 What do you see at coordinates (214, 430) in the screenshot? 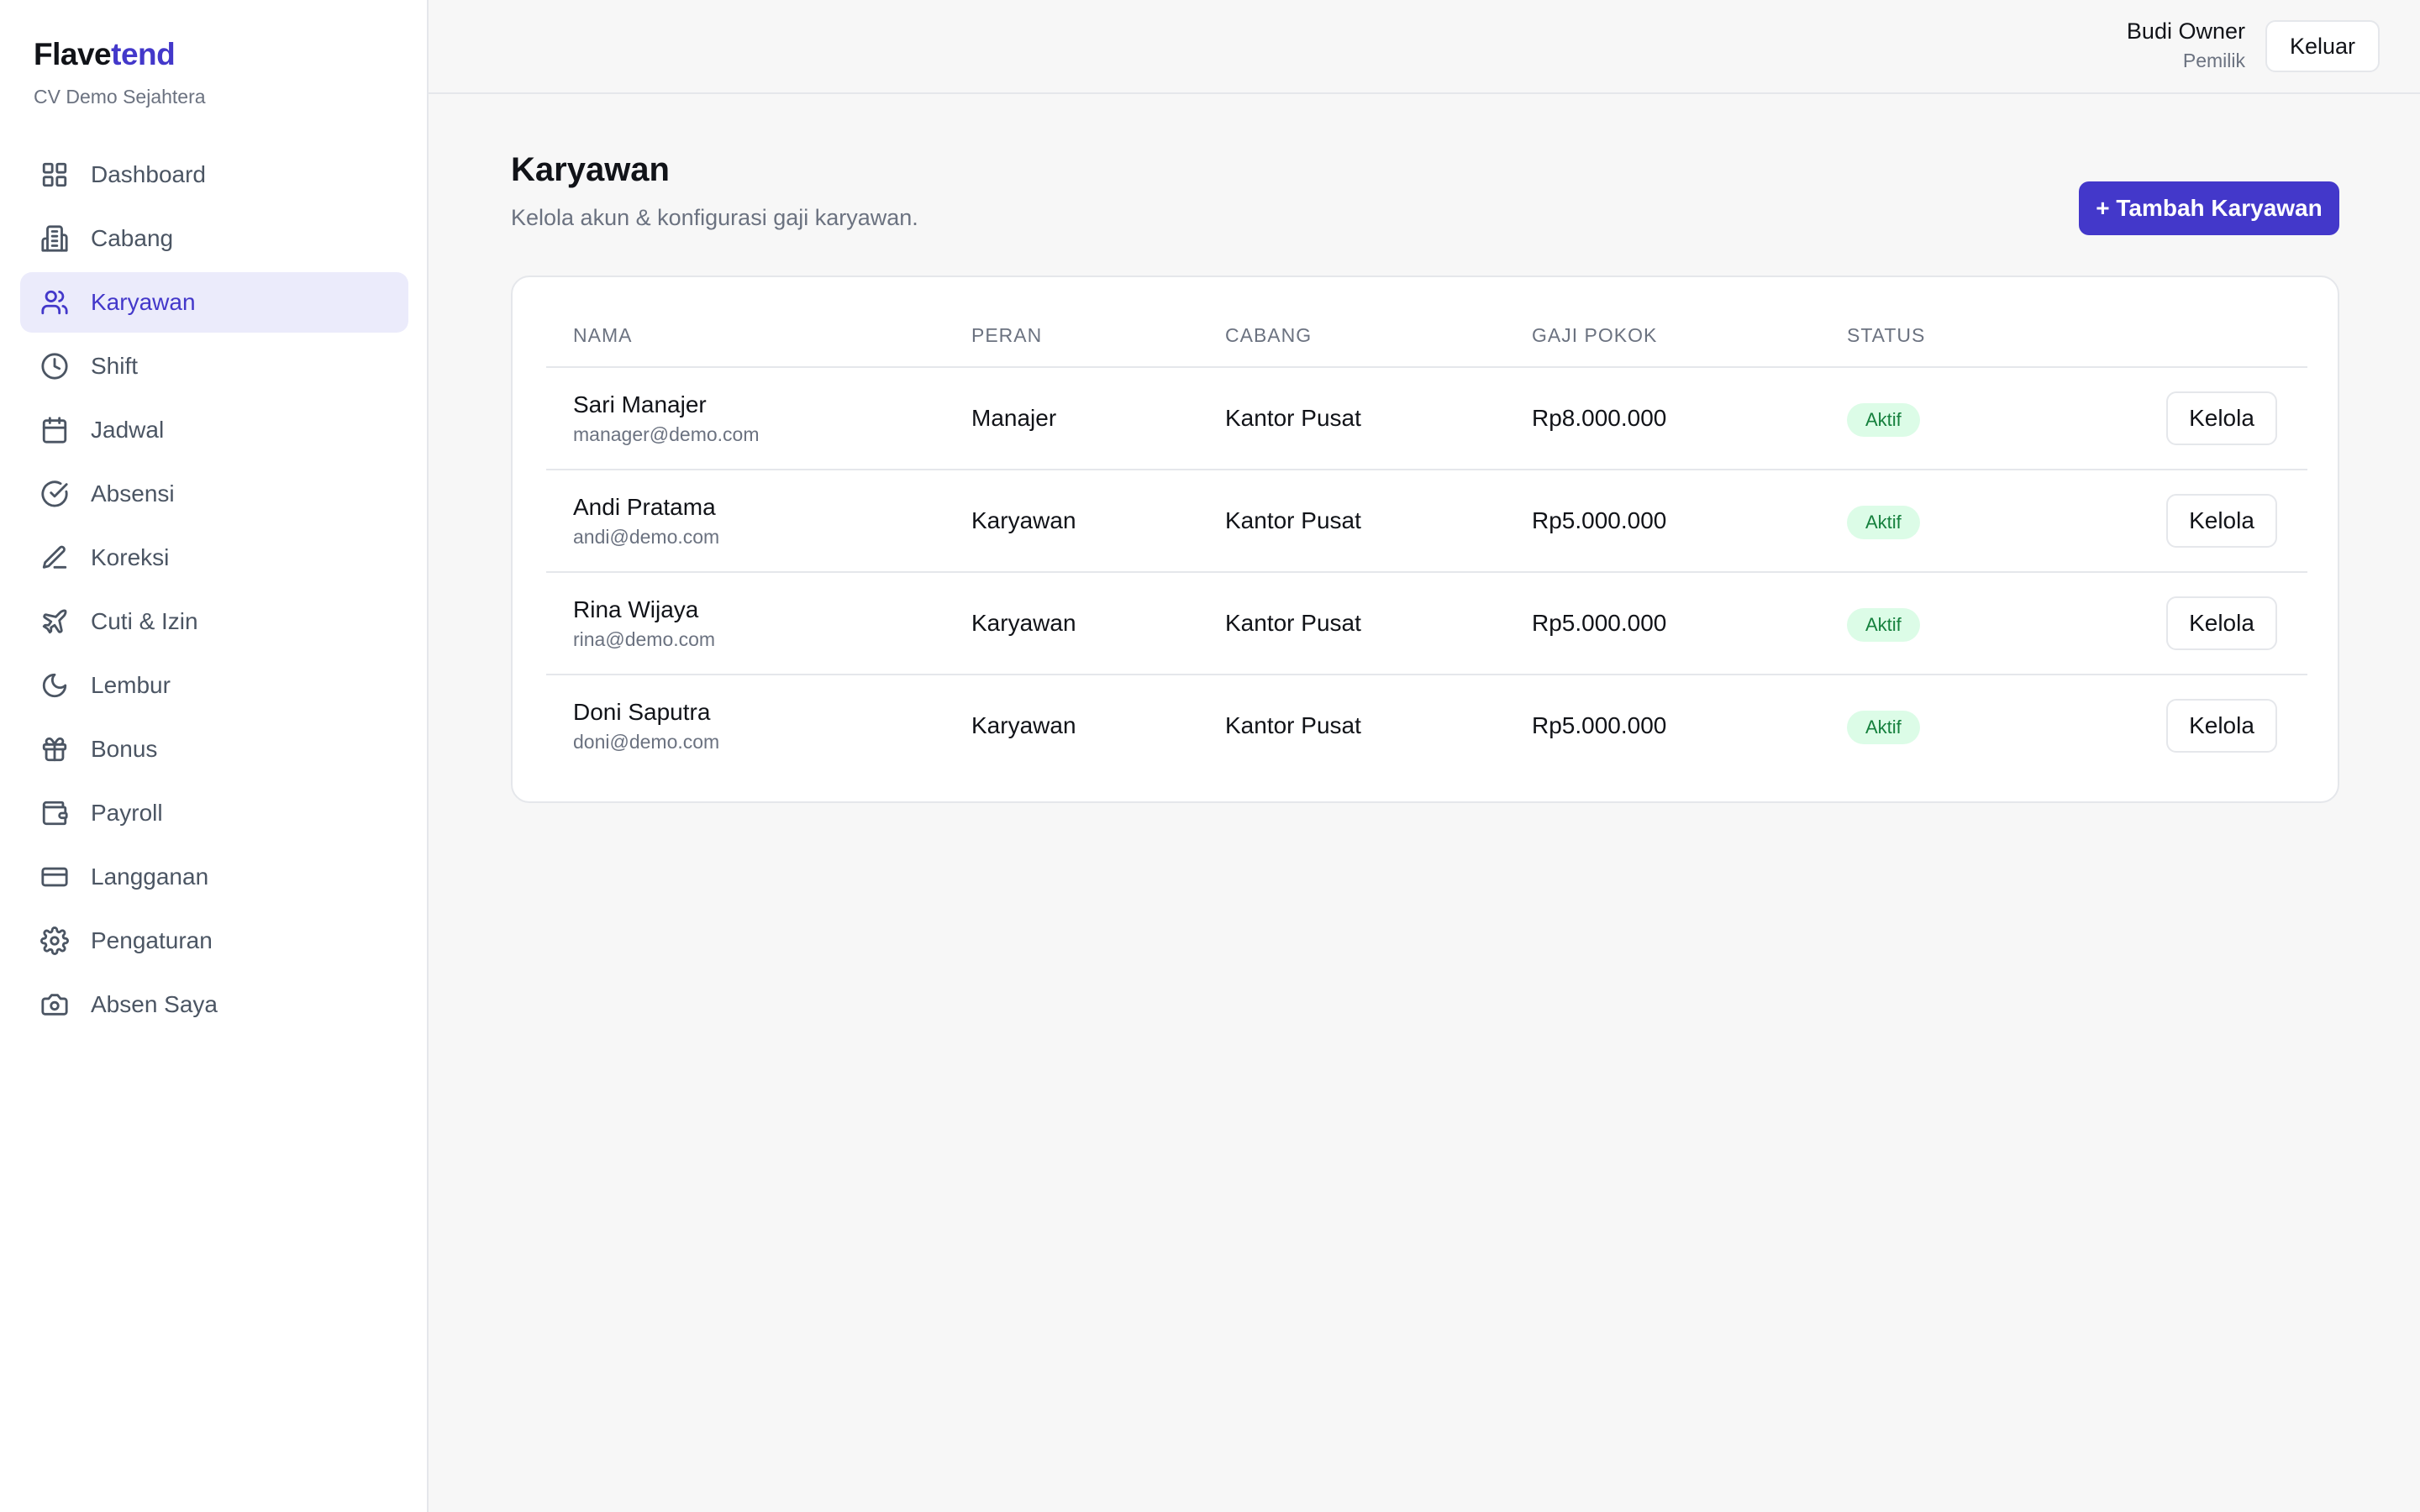
I see `sidebar-item-jadwal: Jadwal` at bounding box center [214, 430].